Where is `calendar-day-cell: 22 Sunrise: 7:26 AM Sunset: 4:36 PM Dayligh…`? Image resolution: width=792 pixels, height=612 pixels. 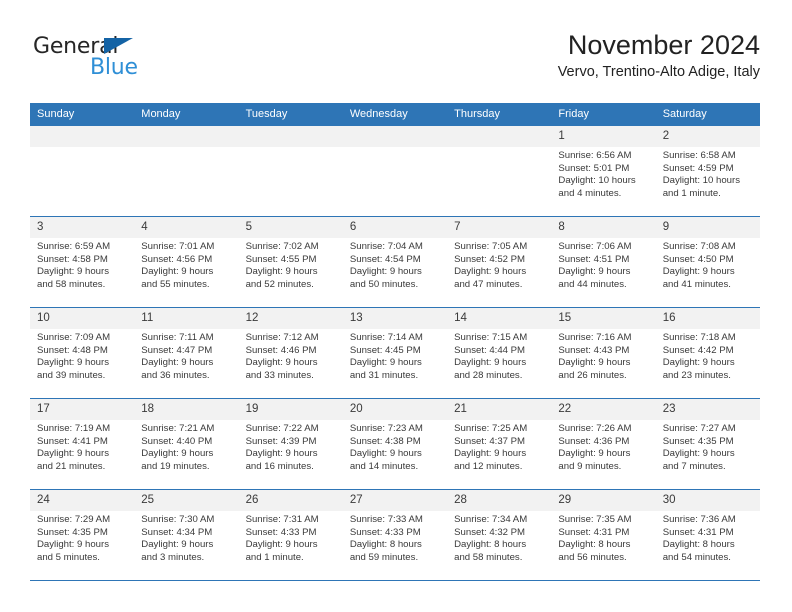 calendar-day-cell: 22 Sunrise: 7:26 AM Sunset: 4:36 PM Dayligh… is located at coordinates (603, 444).